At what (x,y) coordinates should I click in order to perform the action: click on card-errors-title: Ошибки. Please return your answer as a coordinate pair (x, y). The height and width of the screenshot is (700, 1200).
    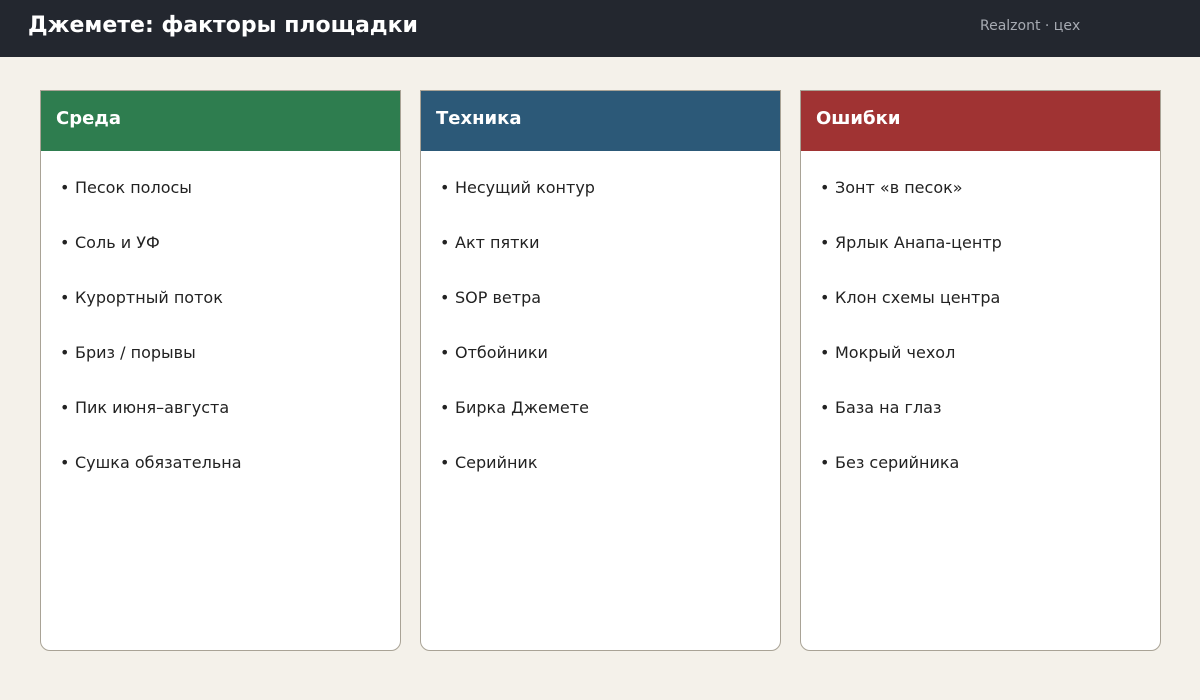
    Looking at the image, I should click on (858, 118).